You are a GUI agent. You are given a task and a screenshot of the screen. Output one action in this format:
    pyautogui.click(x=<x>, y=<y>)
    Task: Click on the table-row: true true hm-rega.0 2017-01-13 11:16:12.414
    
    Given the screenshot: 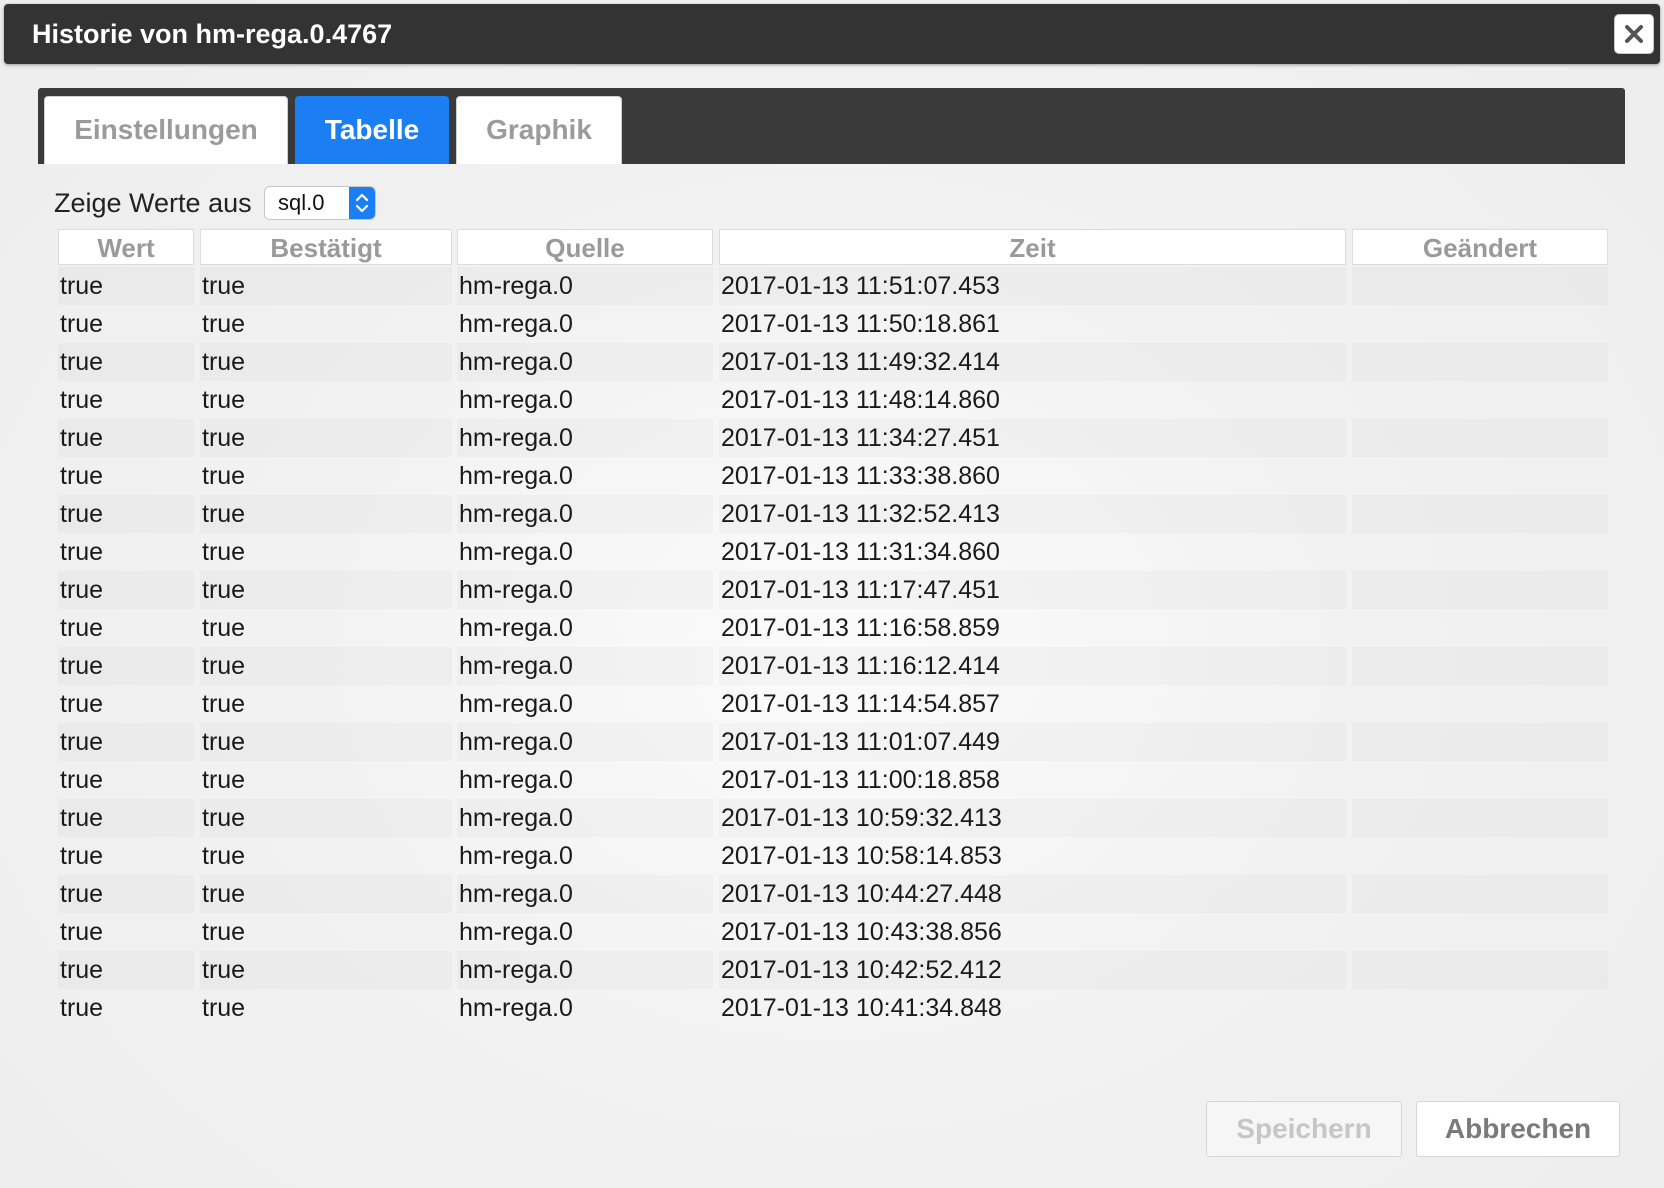 What is the action you would take?
    pyautogui.click(x=832, y=666)
    